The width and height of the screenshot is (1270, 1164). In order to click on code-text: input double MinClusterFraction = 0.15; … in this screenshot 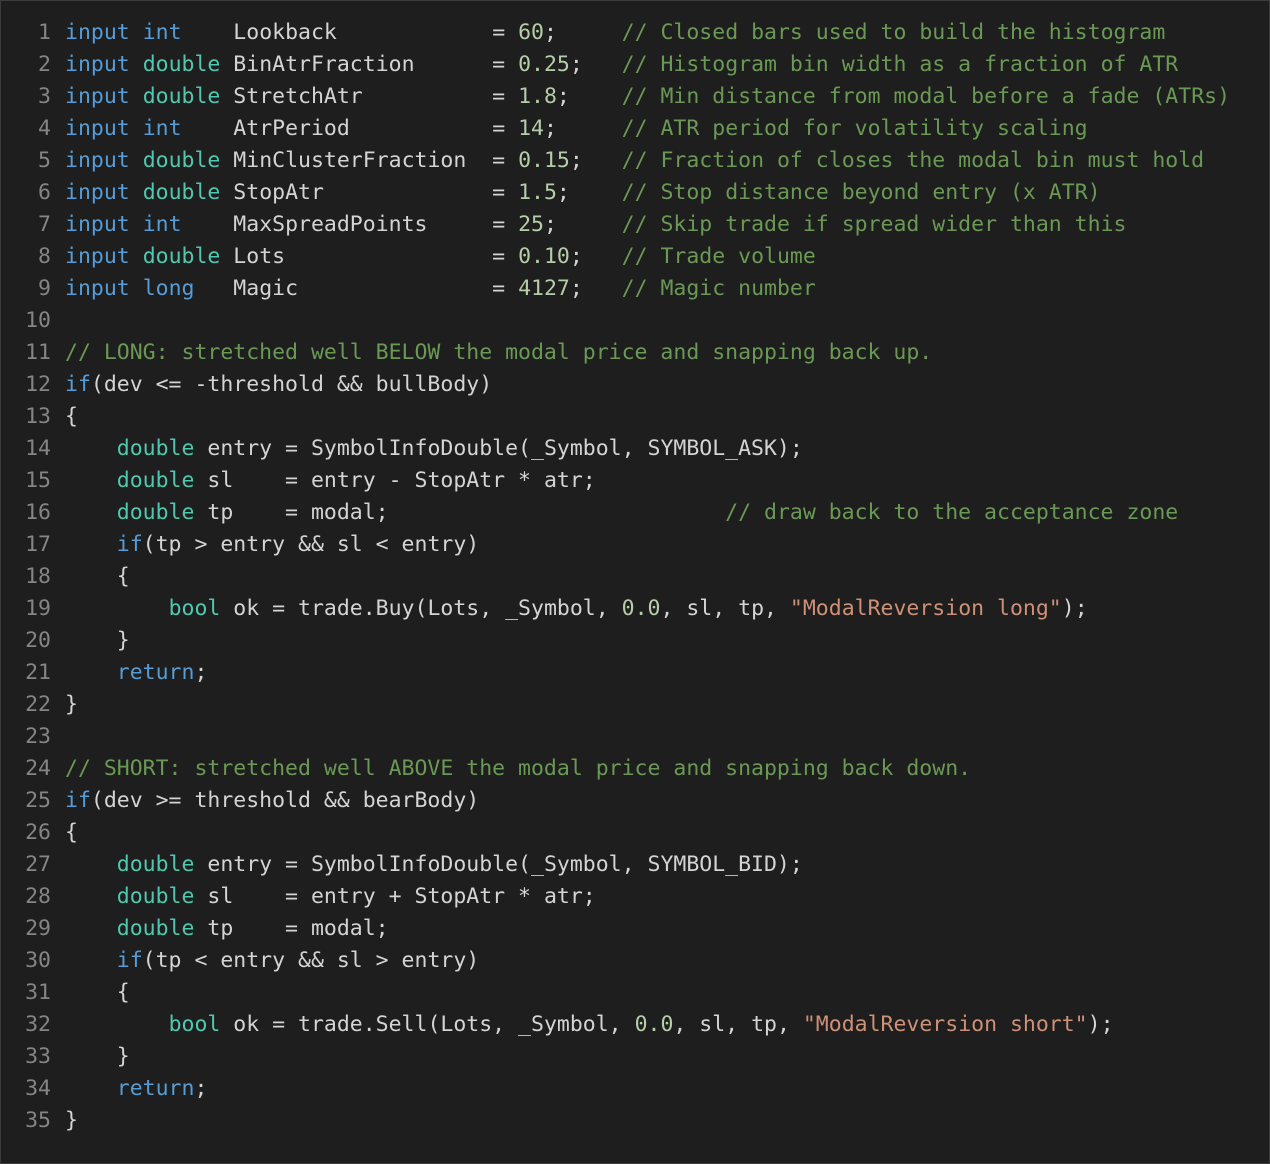, I will do `click(667, 161)`.